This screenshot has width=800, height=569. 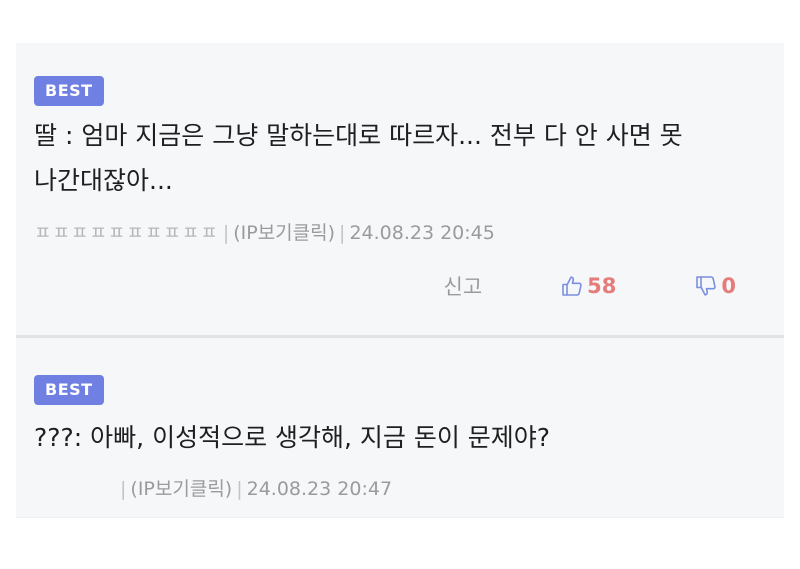 I want to click on comment-meta: ㅍㅍㅍㅍㅍㅍㅍㅍㅍㅍ | (IP보기클릭) | 24.08.23 20:45, so click(x=264, y=233).